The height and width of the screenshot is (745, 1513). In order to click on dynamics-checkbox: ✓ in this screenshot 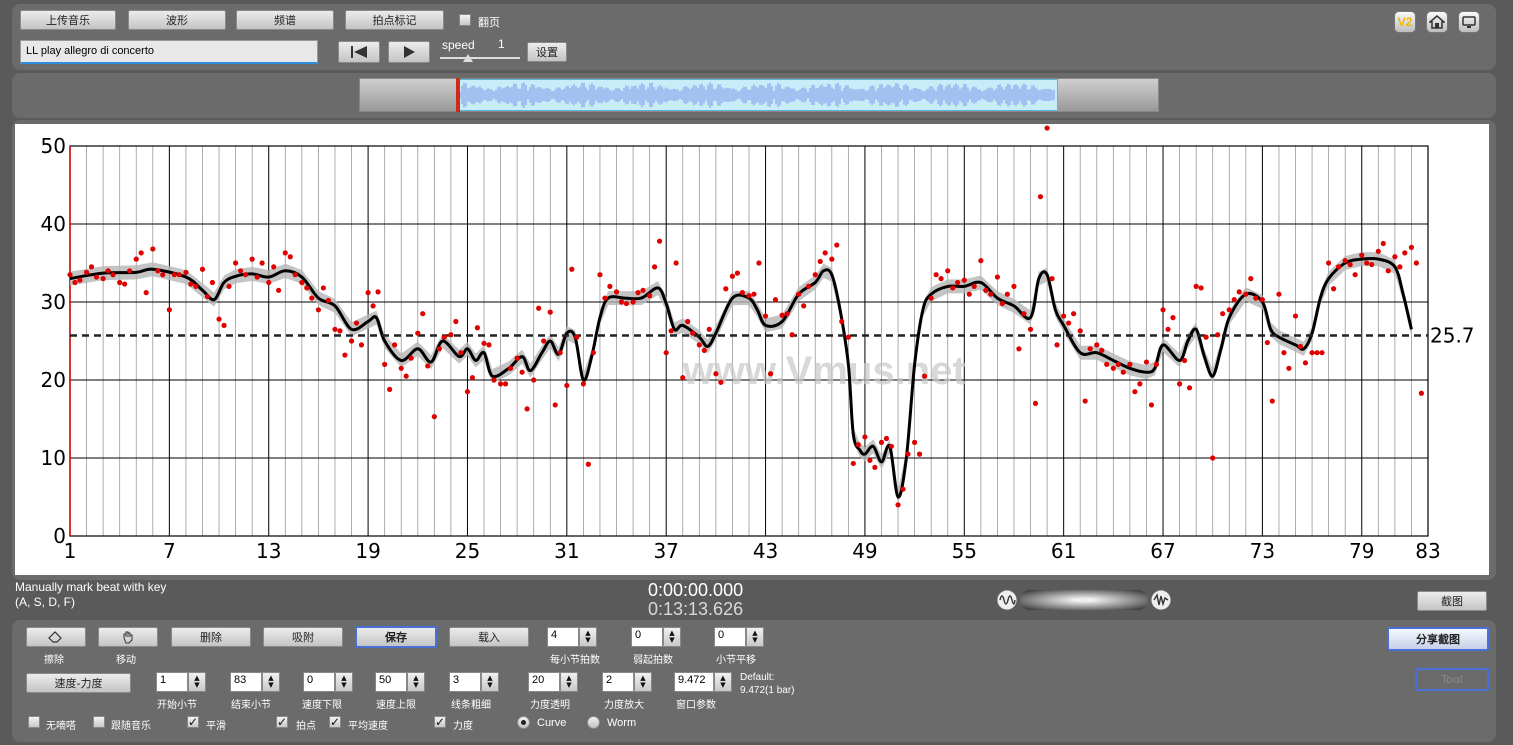, I will do `click(440, 722)`.